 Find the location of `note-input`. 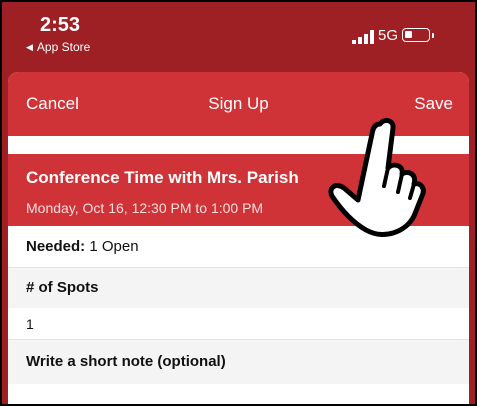

note-input is located at coordinates (238, 395).